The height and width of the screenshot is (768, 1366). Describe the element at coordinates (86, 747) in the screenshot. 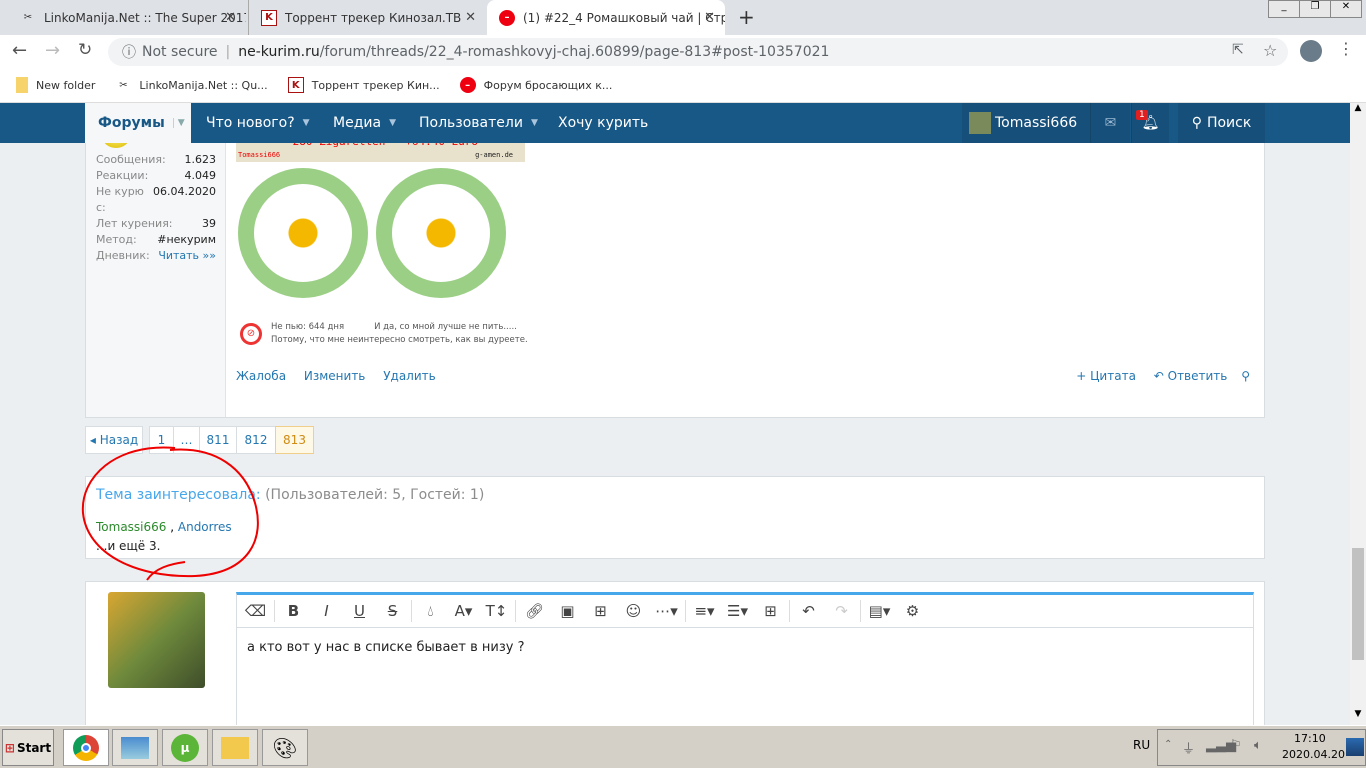

I see `chrome-taskbar-button` at that location.